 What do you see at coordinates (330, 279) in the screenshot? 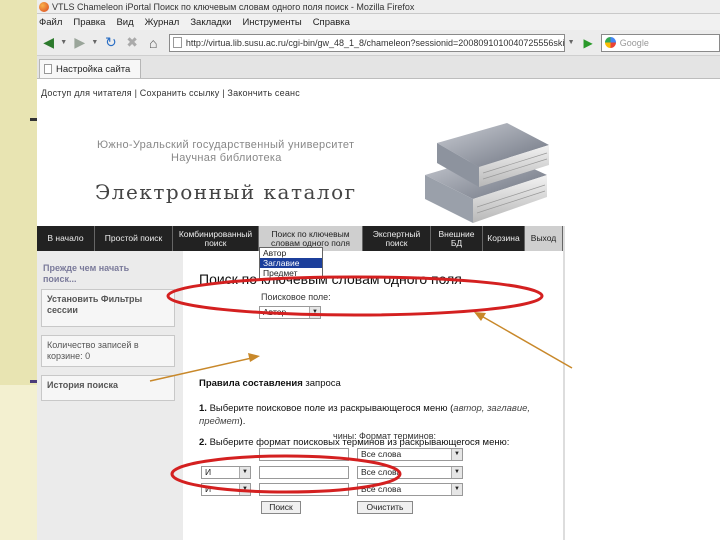
I see `page-heading: Поиск по ключевым словам одного поля` at bounding box center [330, 279].